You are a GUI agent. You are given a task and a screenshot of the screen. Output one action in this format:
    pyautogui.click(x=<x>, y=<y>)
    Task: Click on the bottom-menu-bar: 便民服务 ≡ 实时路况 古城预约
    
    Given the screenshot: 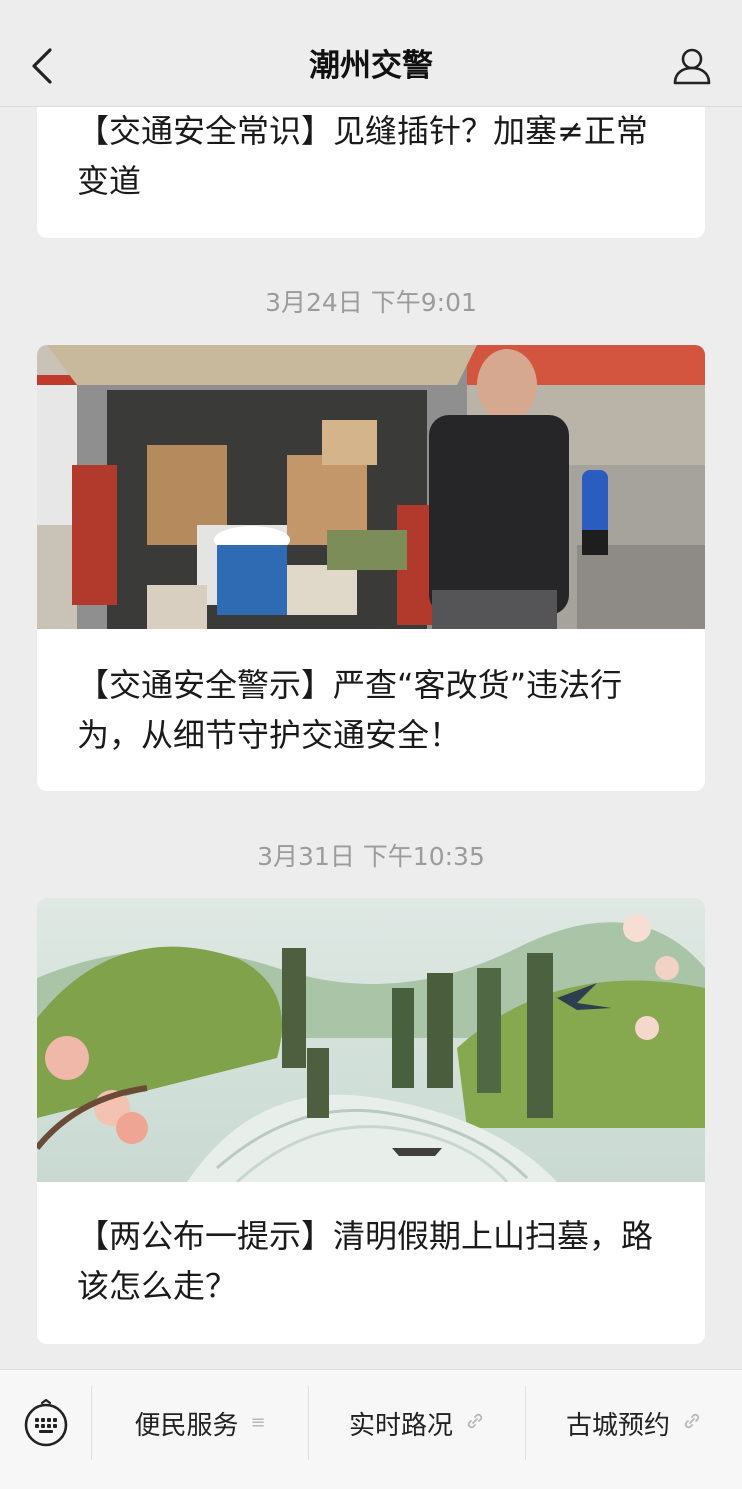 What is the action you would take?
    pyautogui.click(x=371, y=1429)
    